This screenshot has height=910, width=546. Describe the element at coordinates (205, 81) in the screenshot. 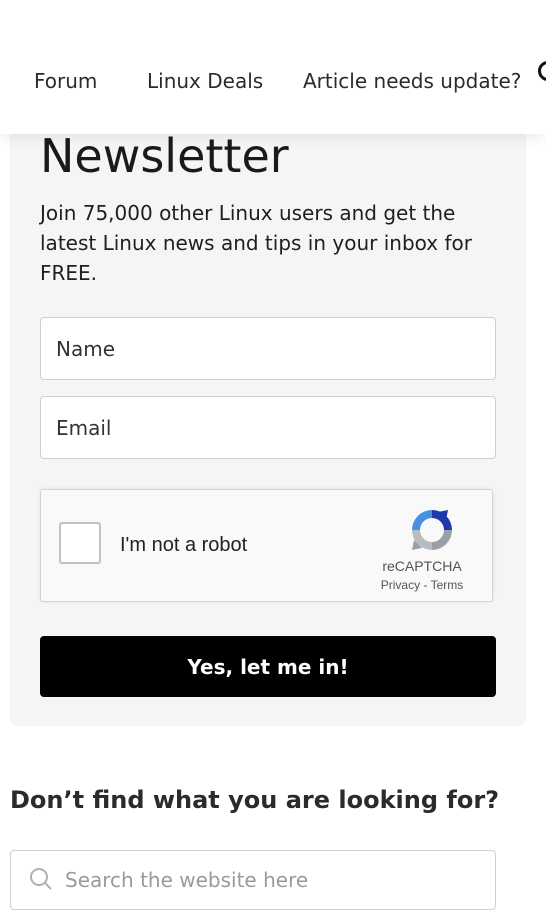

I see `nav-link-linux-deals: Linux Deals` at that location.